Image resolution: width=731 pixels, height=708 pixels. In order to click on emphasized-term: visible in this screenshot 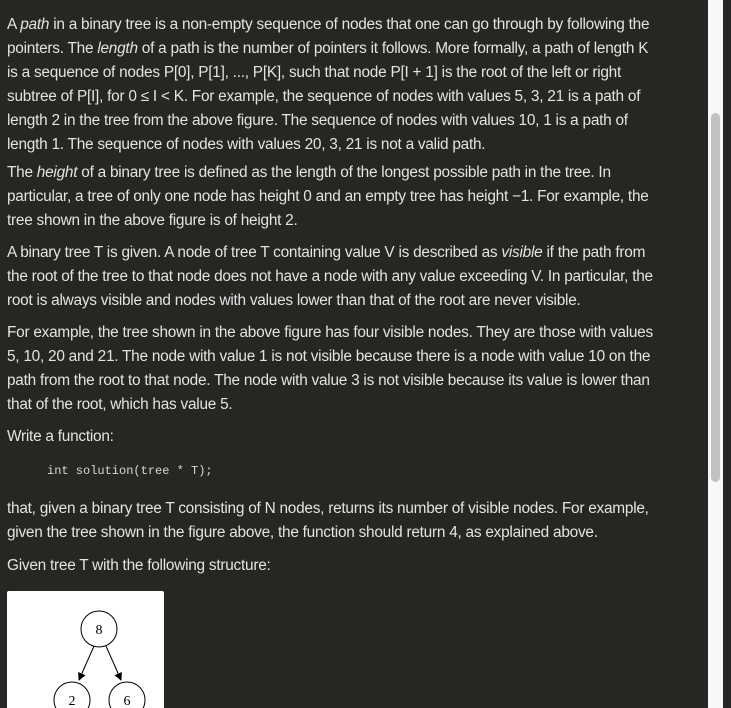, I will do `click(522, 252)`.